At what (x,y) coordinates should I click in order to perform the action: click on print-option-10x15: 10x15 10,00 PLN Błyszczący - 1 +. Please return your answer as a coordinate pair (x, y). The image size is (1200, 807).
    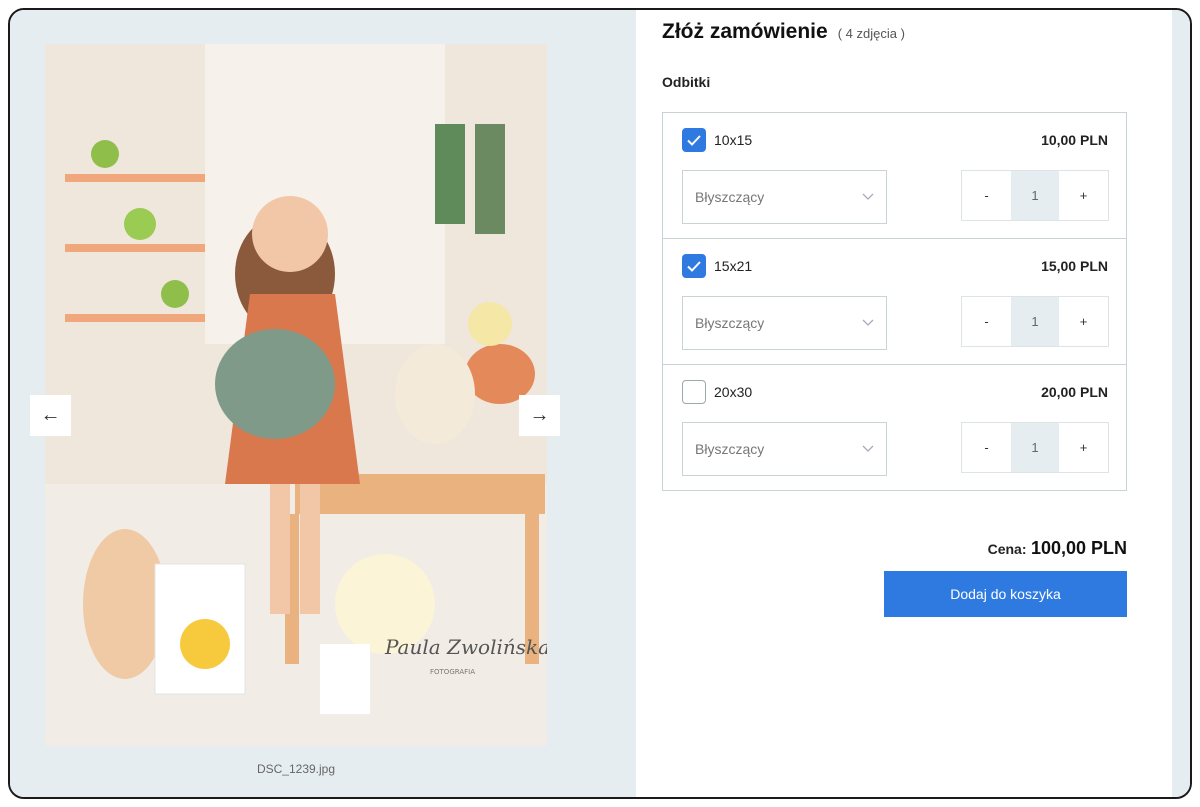
    Looking at the image, I should click on (894, 176).